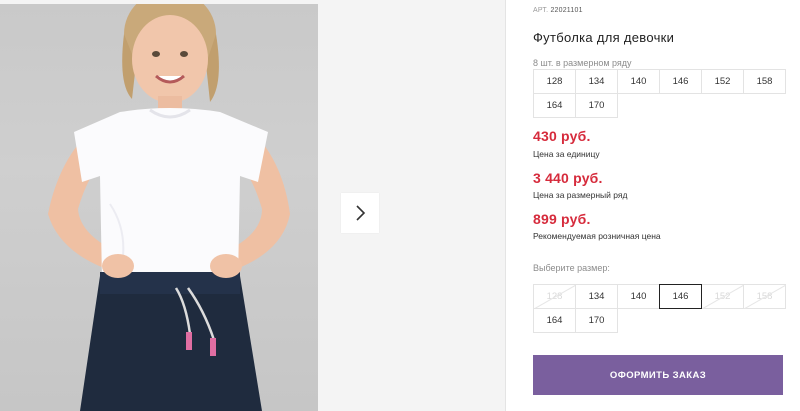 The width and height of the screenshot is (800, 411). Describe the element at coordinates (596, 296) in the screenshot. I see `size-option: 134` at that location.